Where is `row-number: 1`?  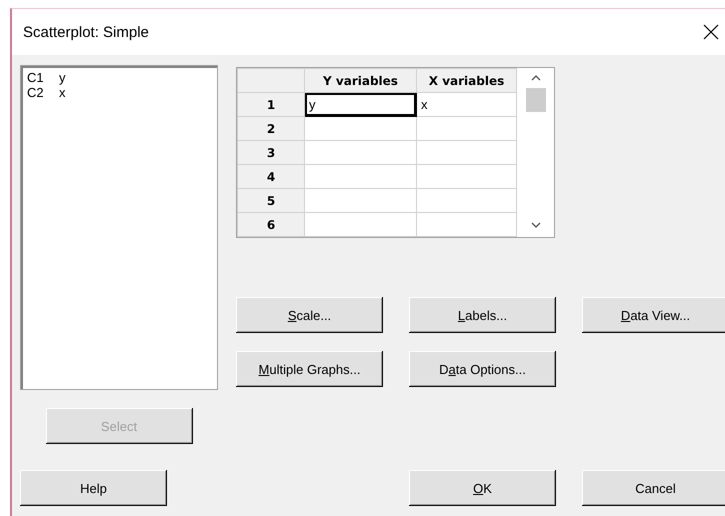
row-number: 1 is located at coordinates (271, 104).